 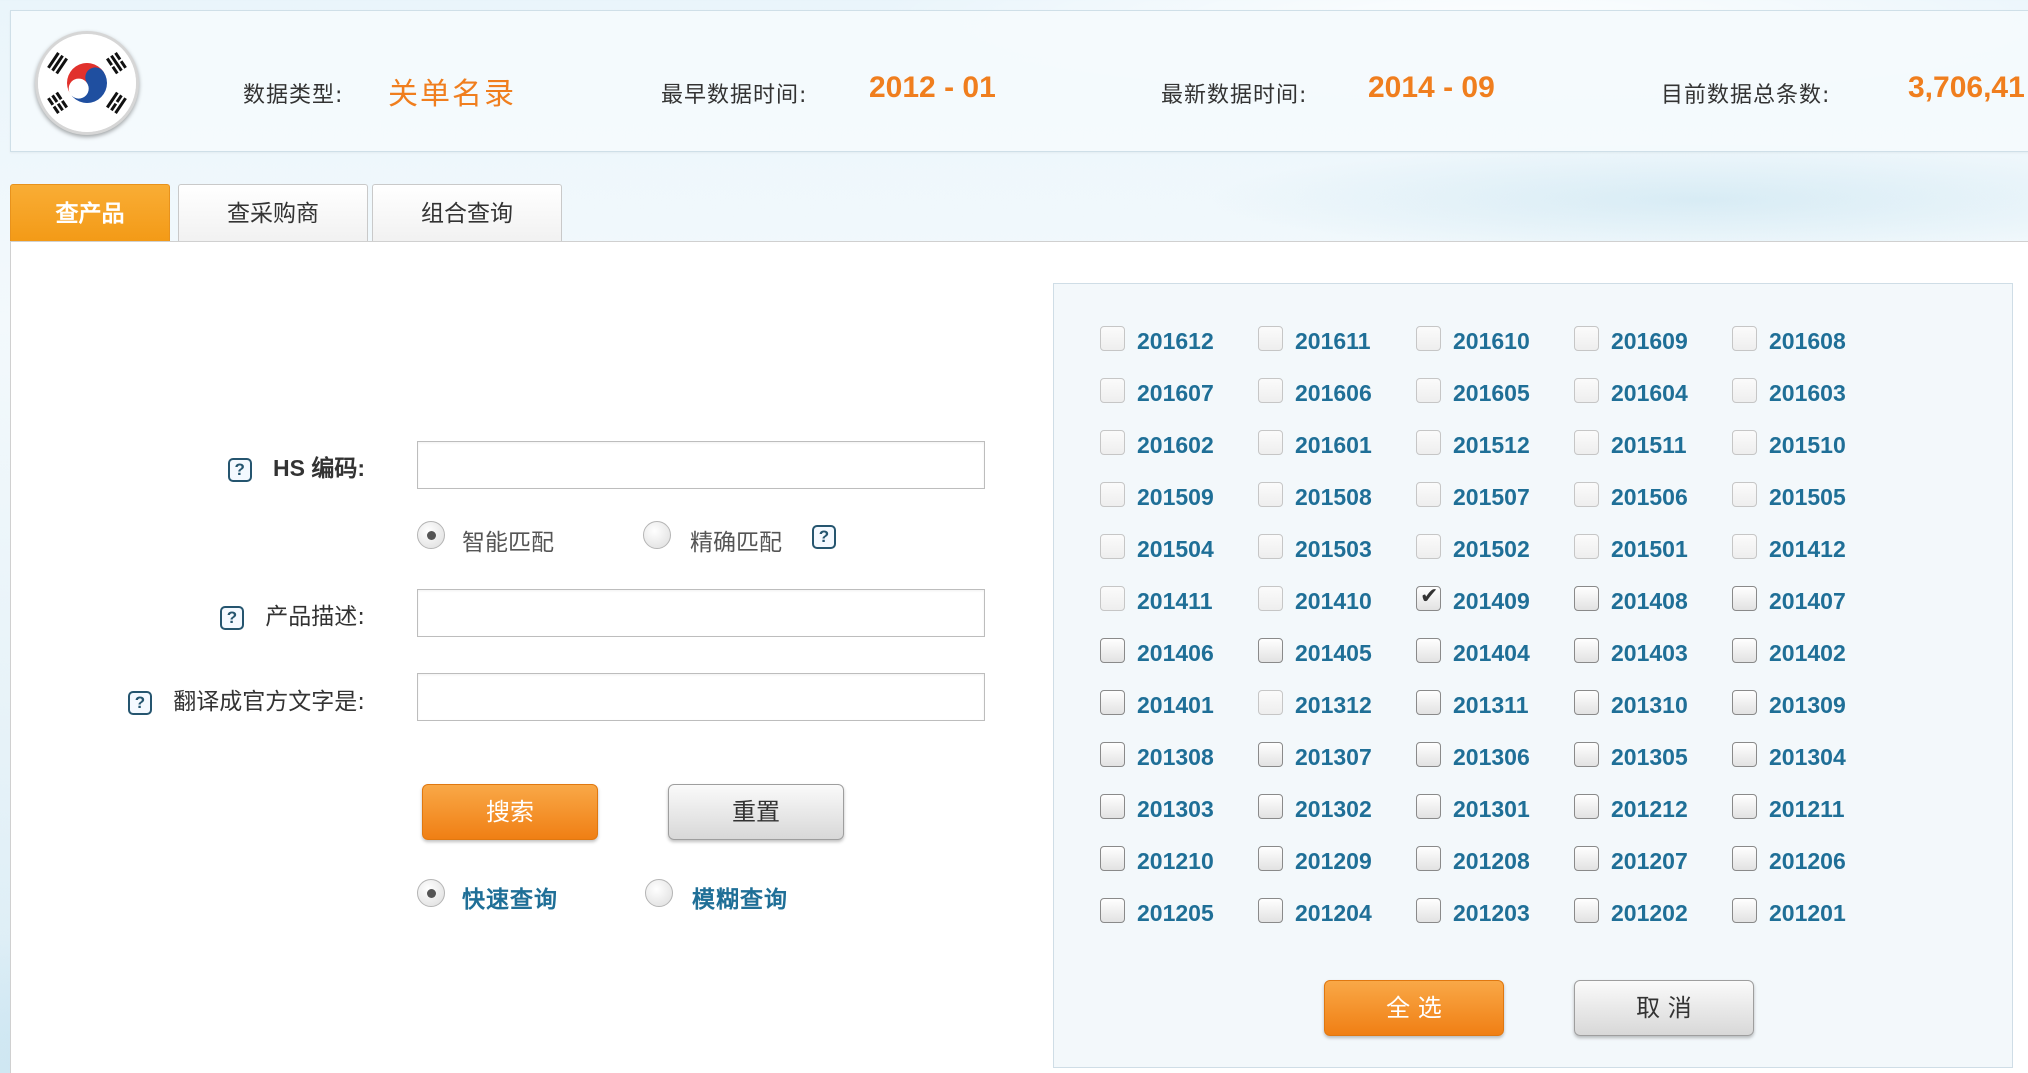 I want to click on month-option: 201309, so click(x=1807, y=705).